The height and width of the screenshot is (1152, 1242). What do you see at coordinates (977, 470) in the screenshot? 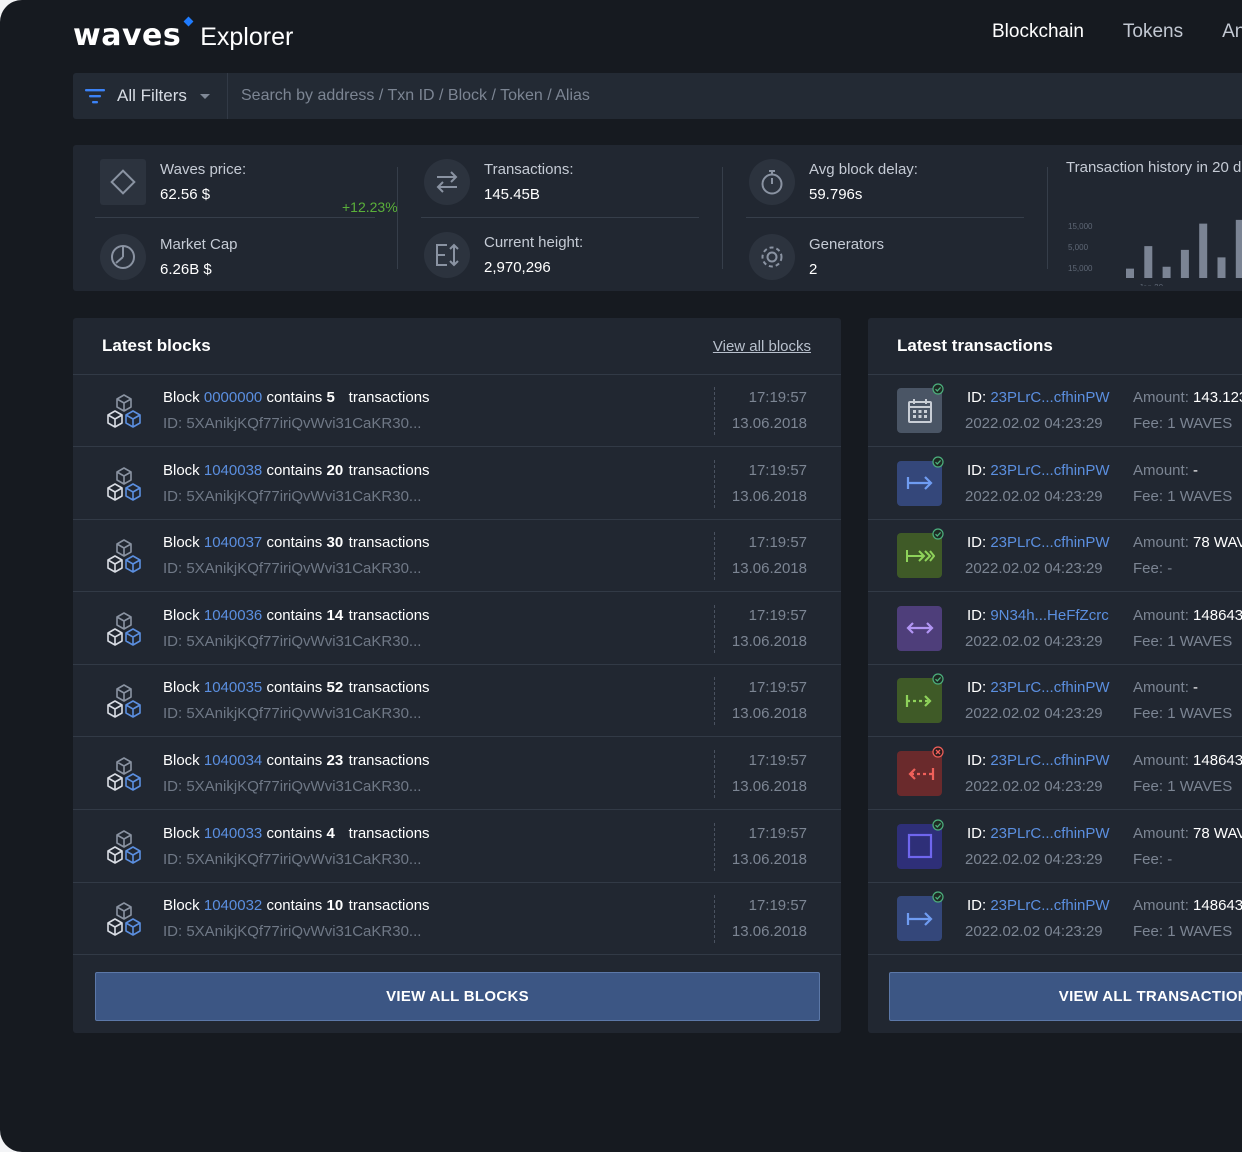
I see `id-prefix: ID:` at bounding box center [977, 470].